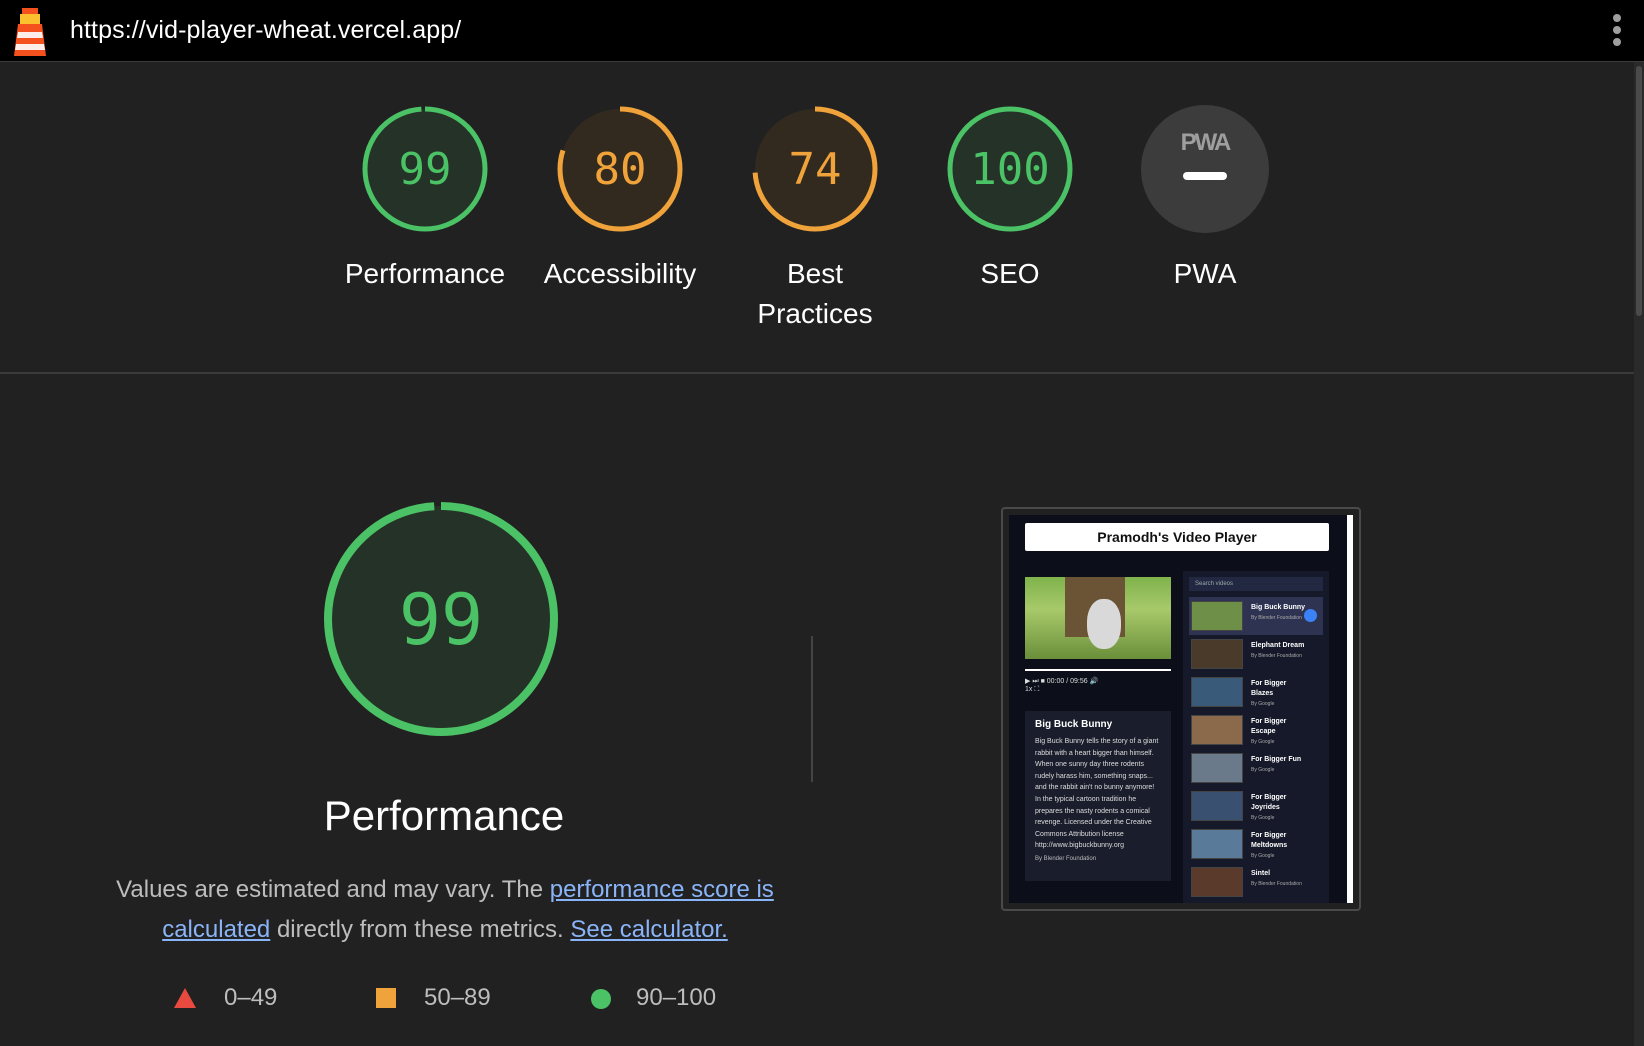 The width and height of the screenshot is (1644, 1046). I want to click on legend-pass-range: 90–100, so click(676, 997).